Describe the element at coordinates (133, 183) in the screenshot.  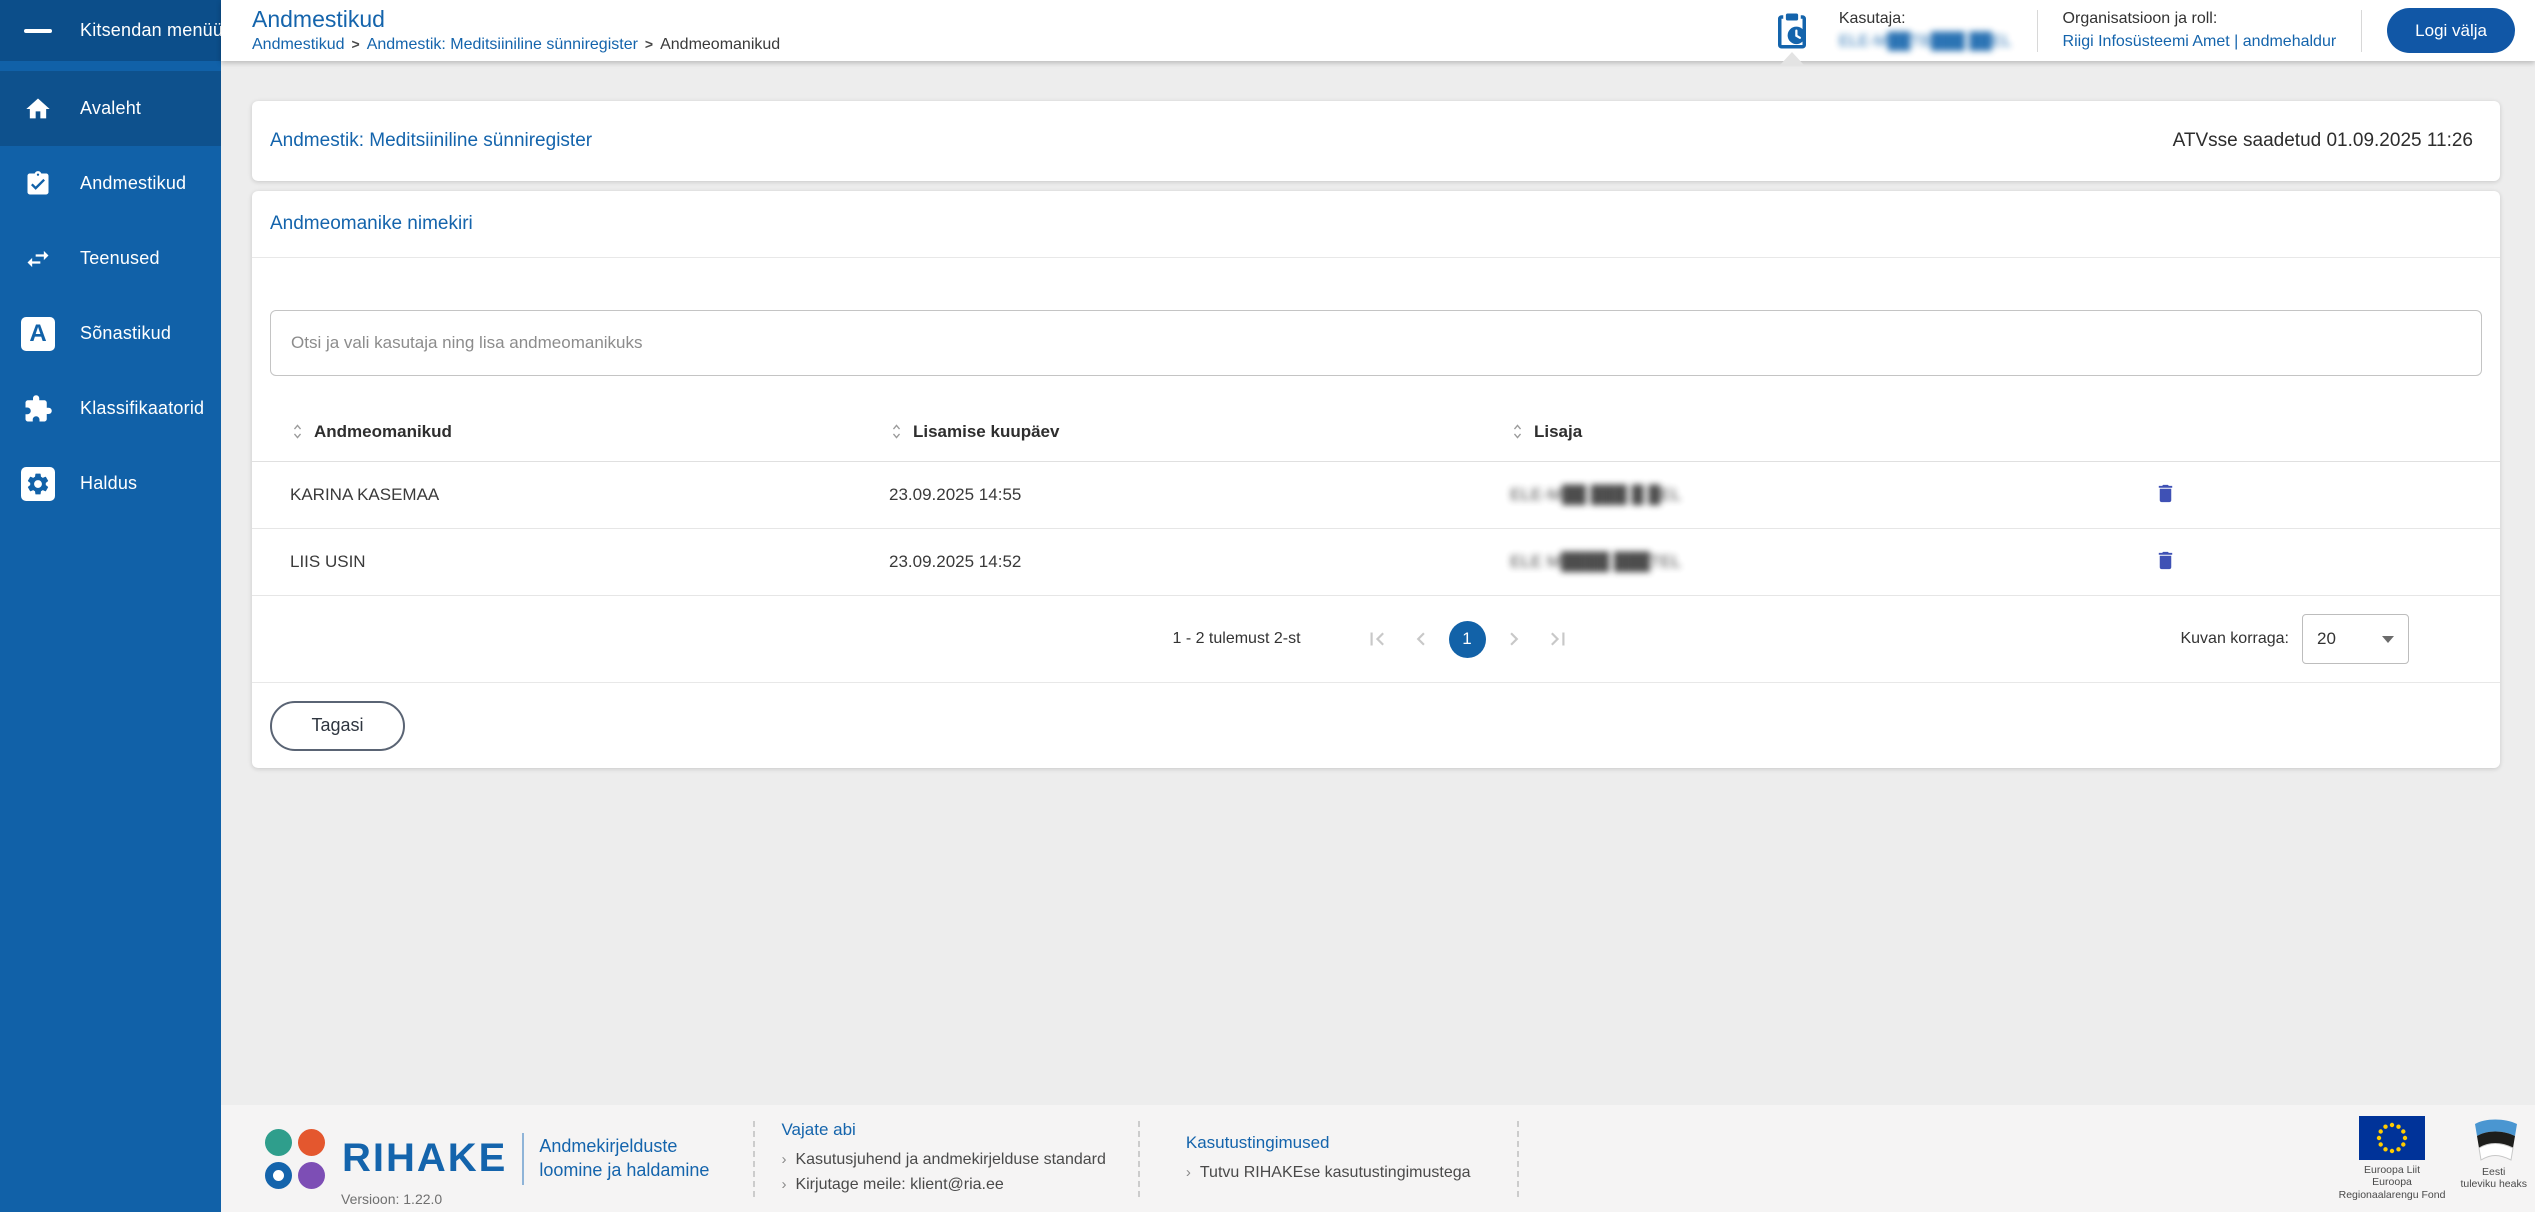
I see `sidebar-item-label: Andmestikud` at that location.